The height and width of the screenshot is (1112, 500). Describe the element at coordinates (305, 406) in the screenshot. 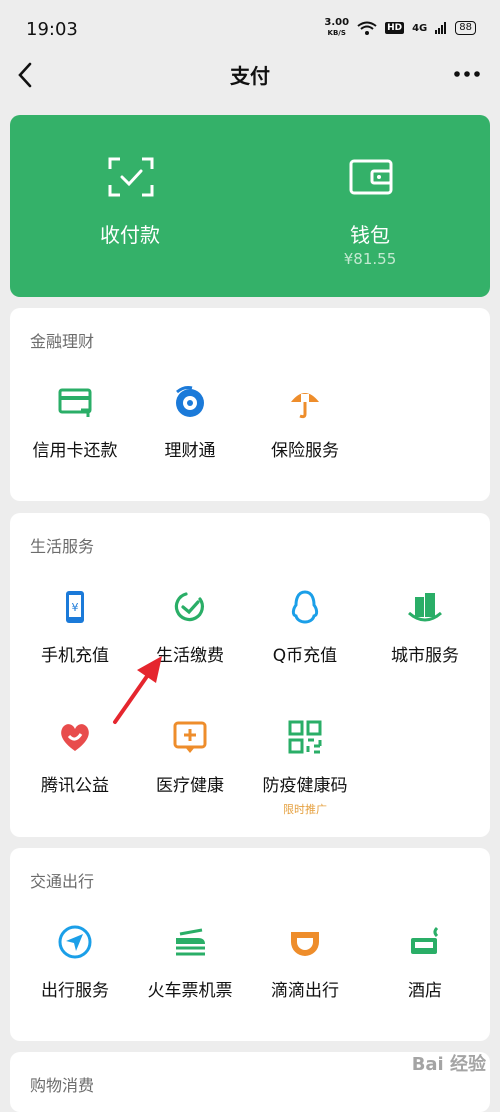

I see `insurance-umbrella-icon` at that location.